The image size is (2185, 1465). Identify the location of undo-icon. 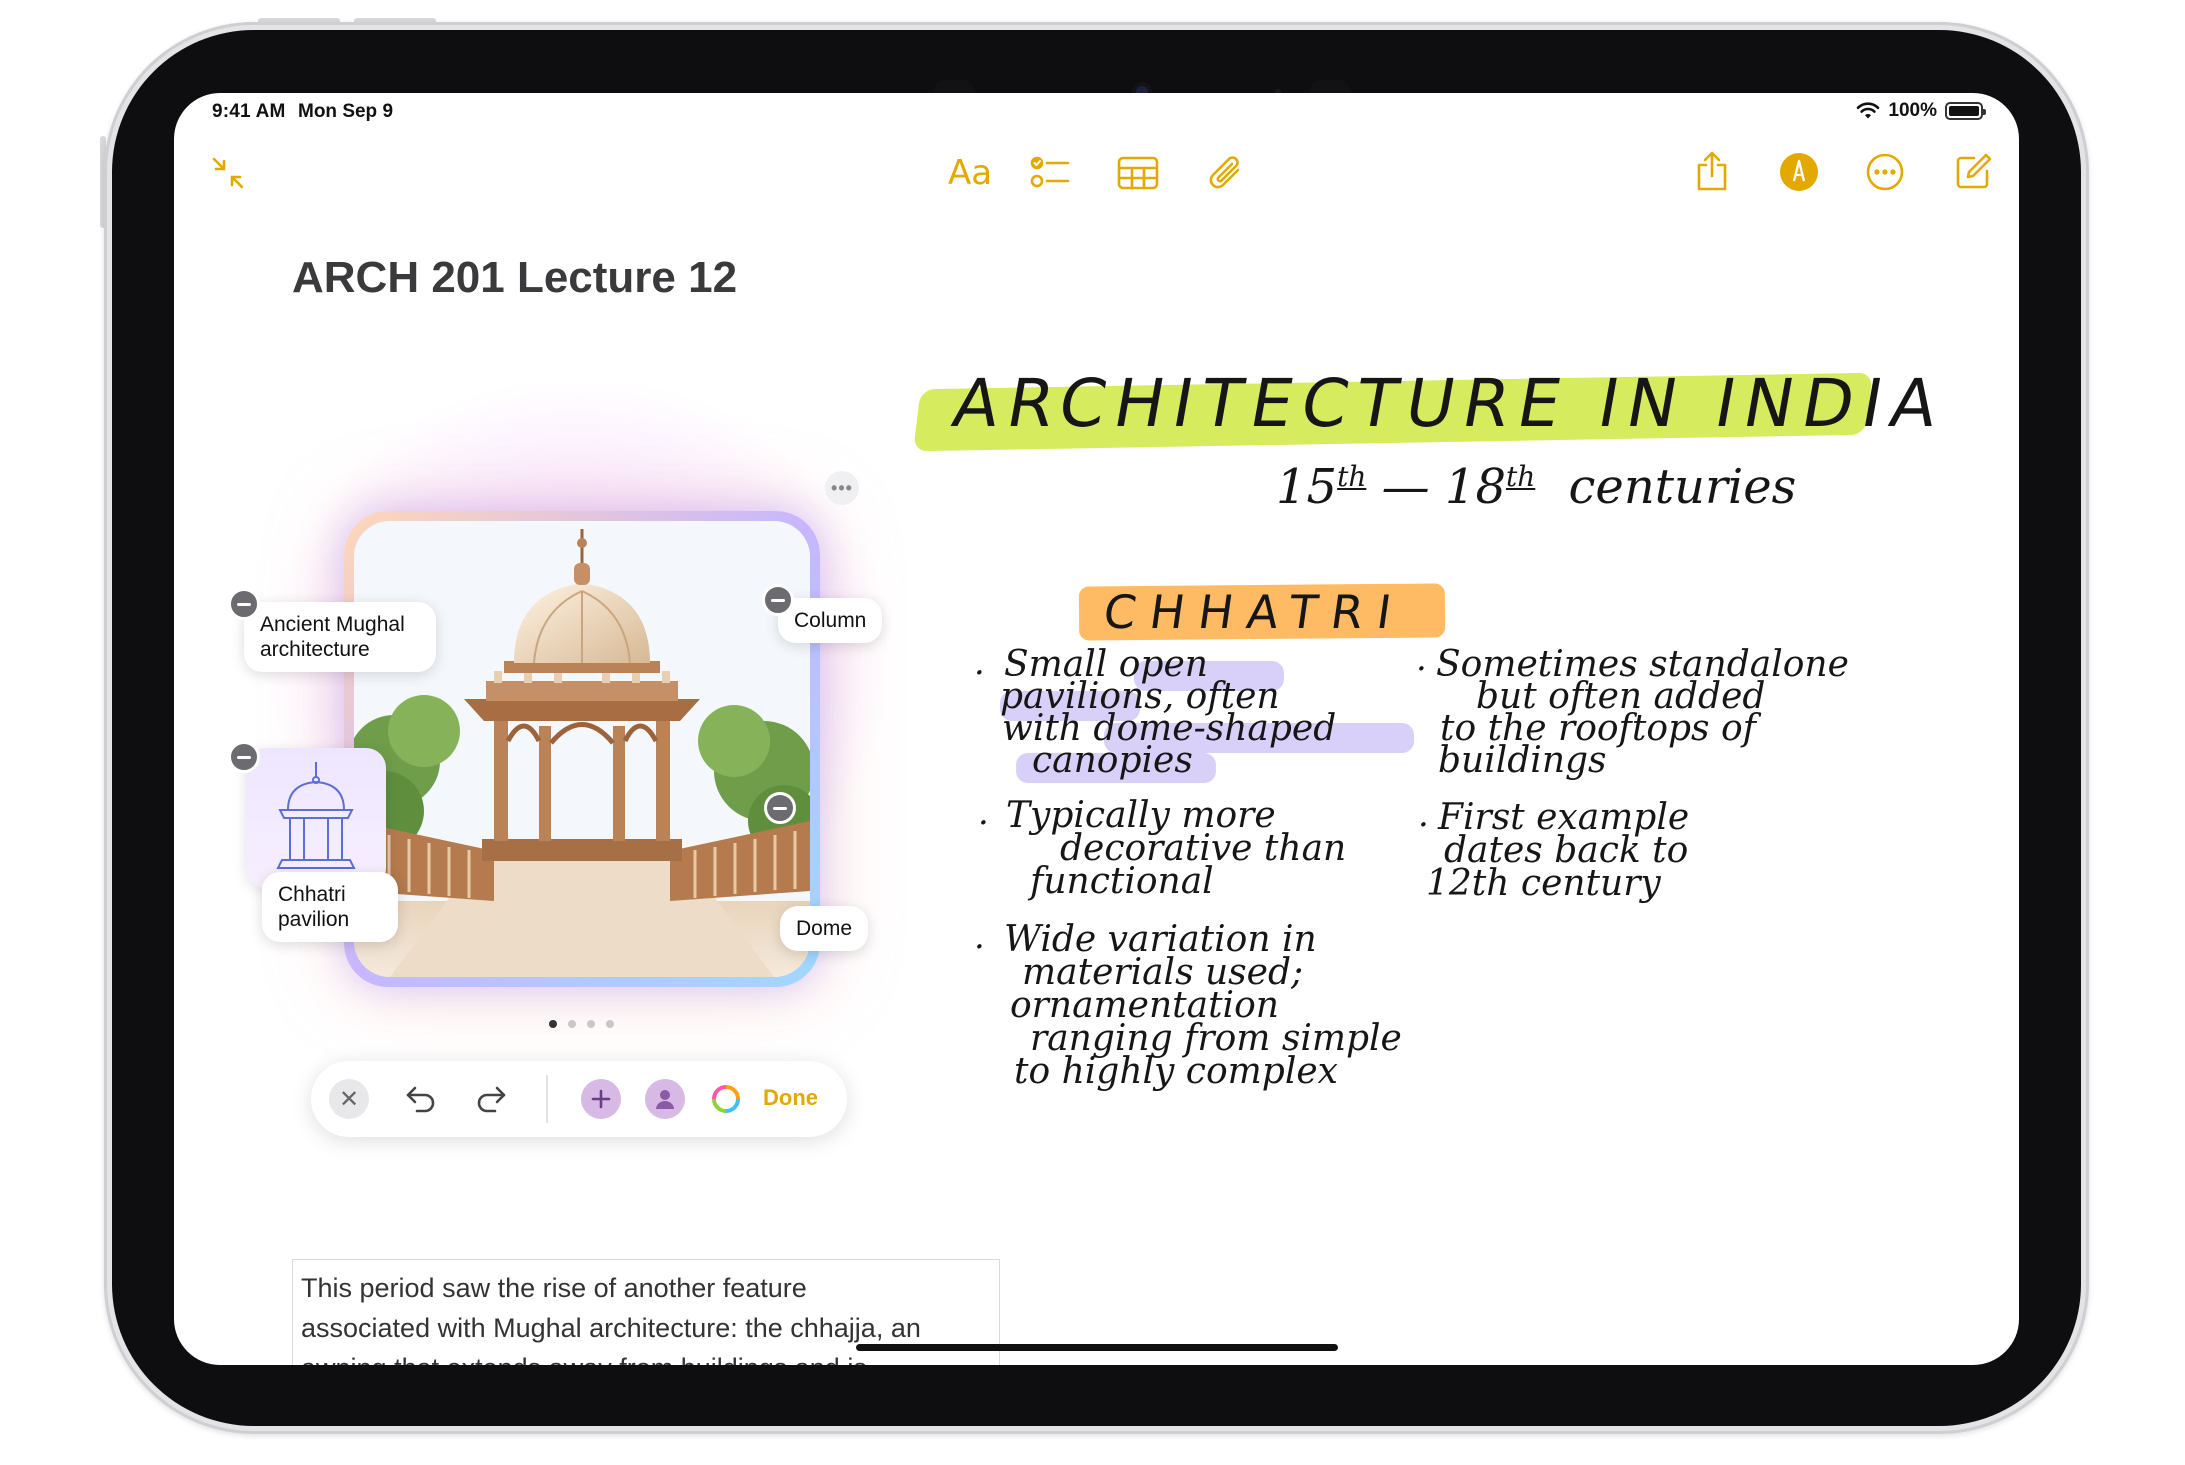
(421, 1099).